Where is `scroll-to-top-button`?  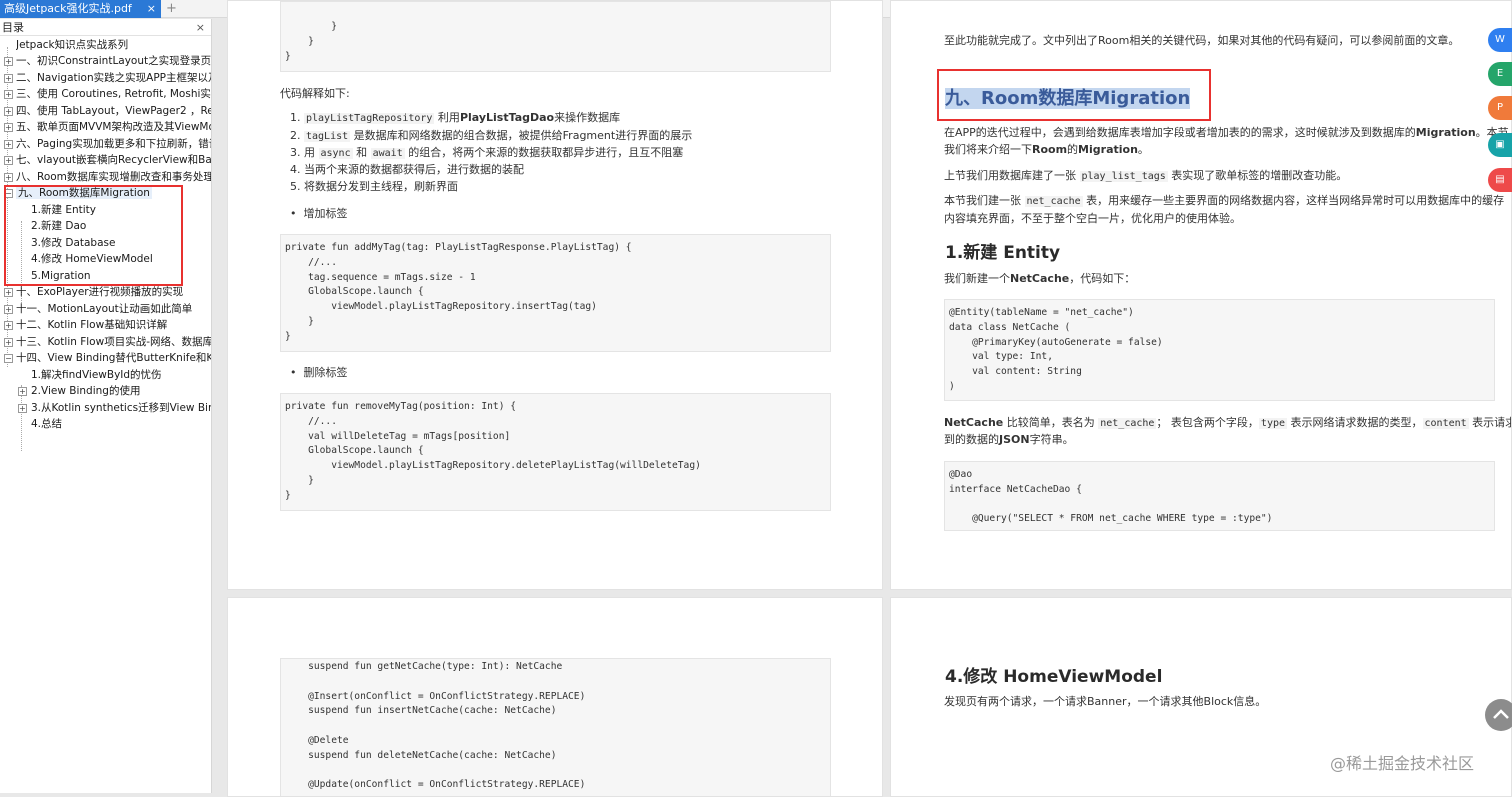 scroll-to-top-button is located at coordinates (1498, 715).